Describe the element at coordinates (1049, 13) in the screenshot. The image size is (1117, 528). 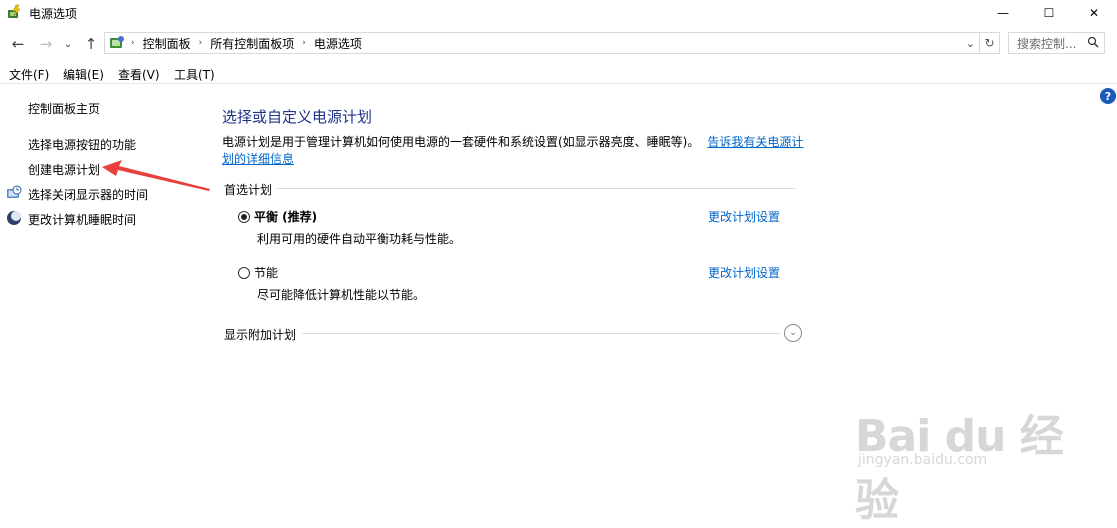
I see `maximize-button: ☐` at that location.